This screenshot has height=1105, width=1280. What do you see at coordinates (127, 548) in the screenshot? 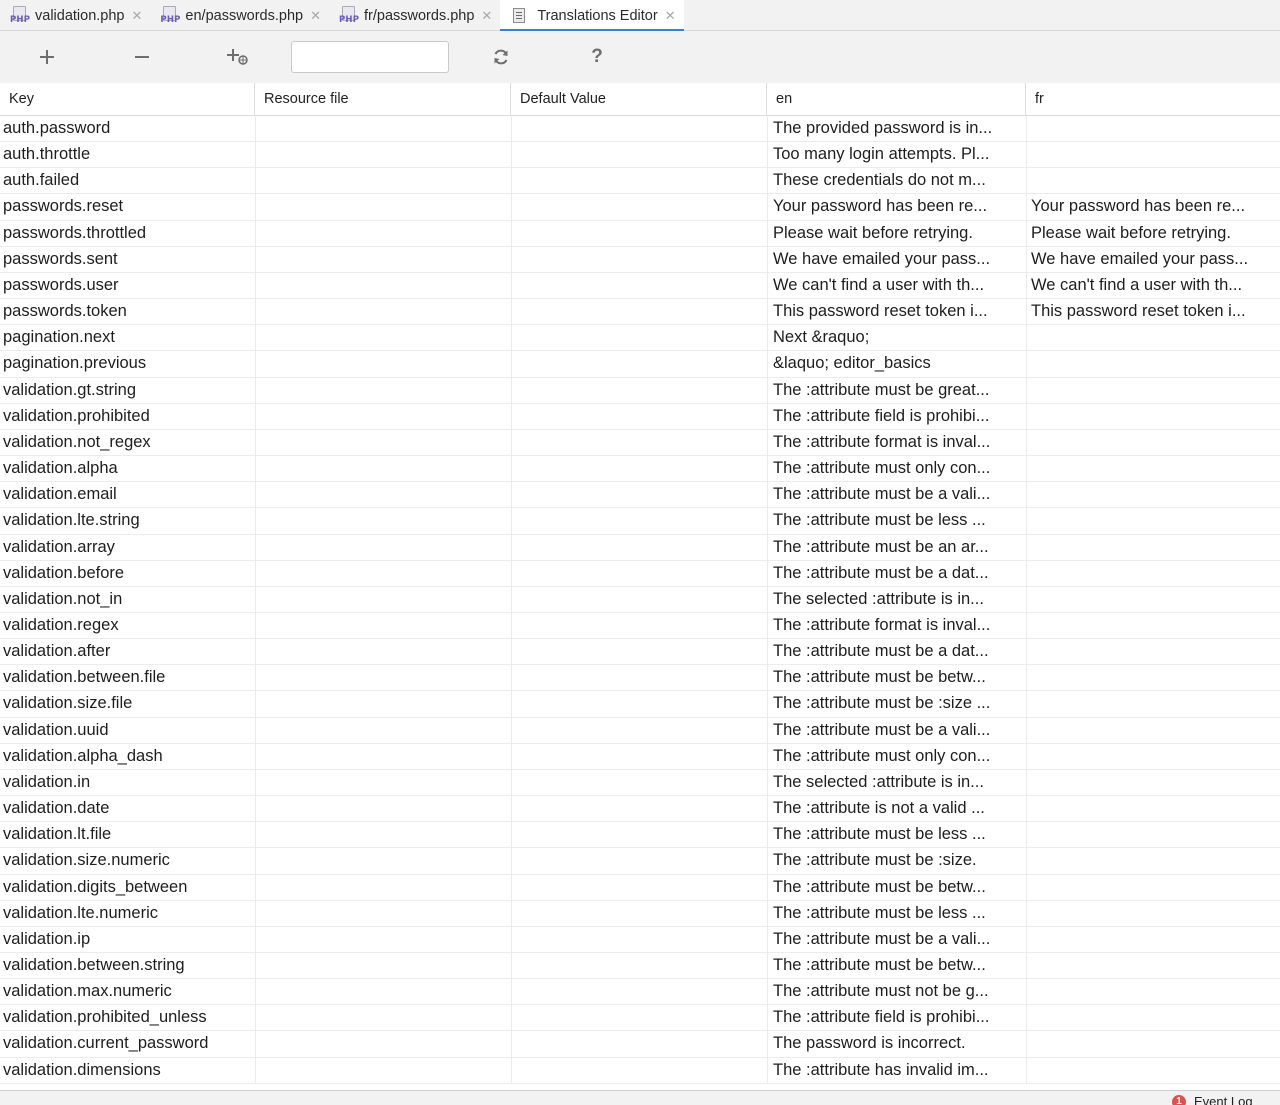
I see `cell-key: validation.array` at bounding box center [127, 548].